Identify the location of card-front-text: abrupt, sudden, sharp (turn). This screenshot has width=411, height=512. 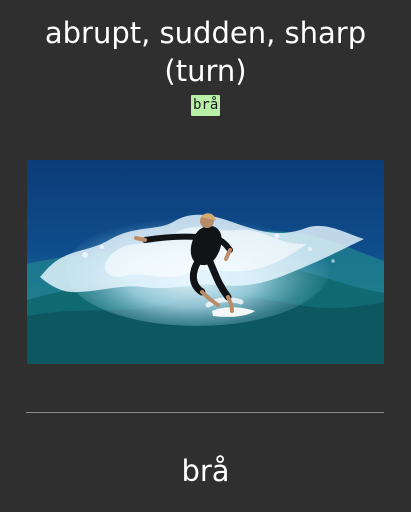
(205, 52).